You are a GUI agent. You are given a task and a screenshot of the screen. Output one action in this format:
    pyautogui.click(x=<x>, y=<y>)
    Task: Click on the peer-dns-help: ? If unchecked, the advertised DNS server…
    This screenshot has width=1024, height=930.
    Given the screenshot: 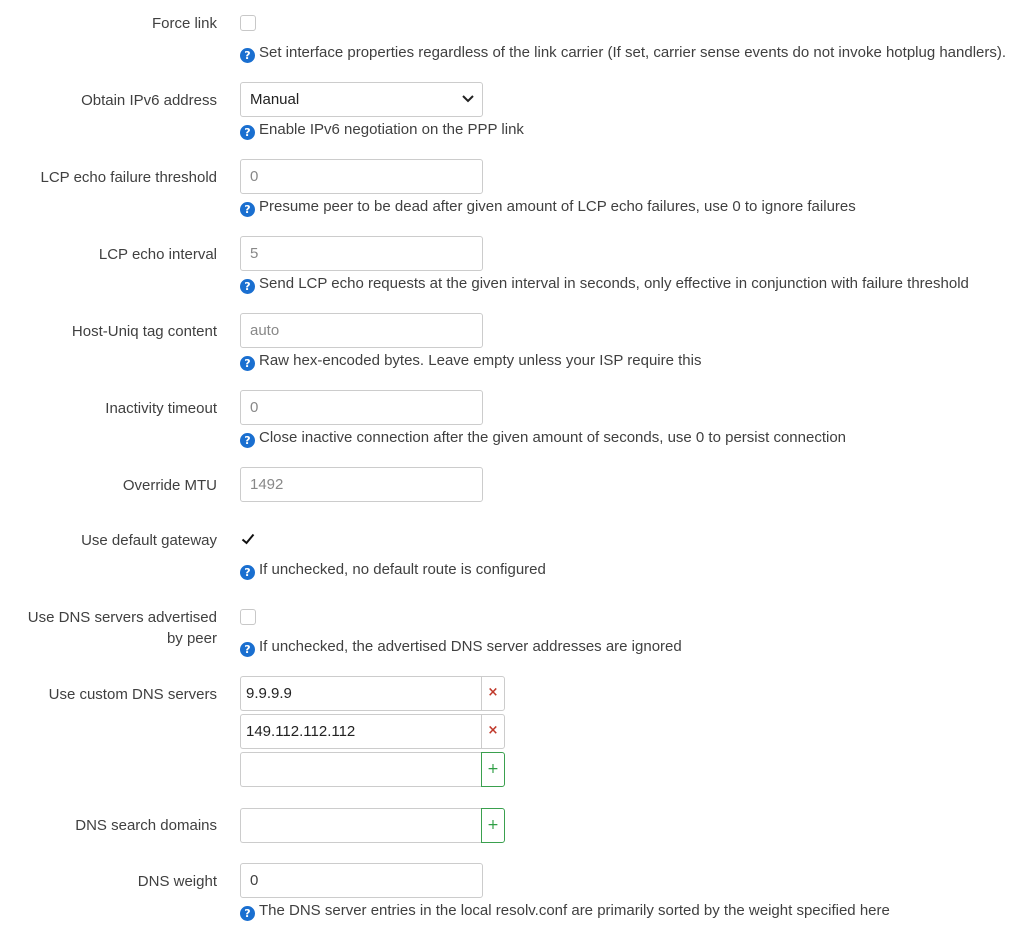 What is the action you would take?
    pyautogui.click(x=461, y=647)
    